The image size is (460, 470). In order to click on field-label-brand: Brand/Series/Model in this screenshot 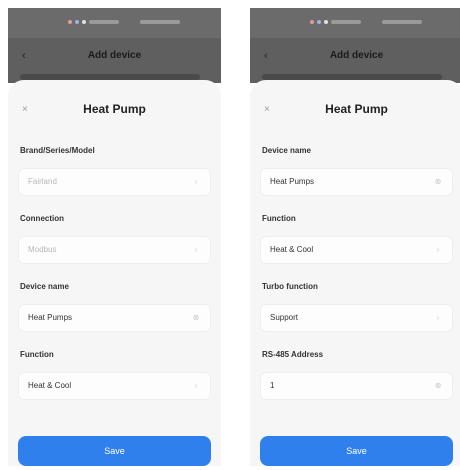, I will do `click(57, 150)`.